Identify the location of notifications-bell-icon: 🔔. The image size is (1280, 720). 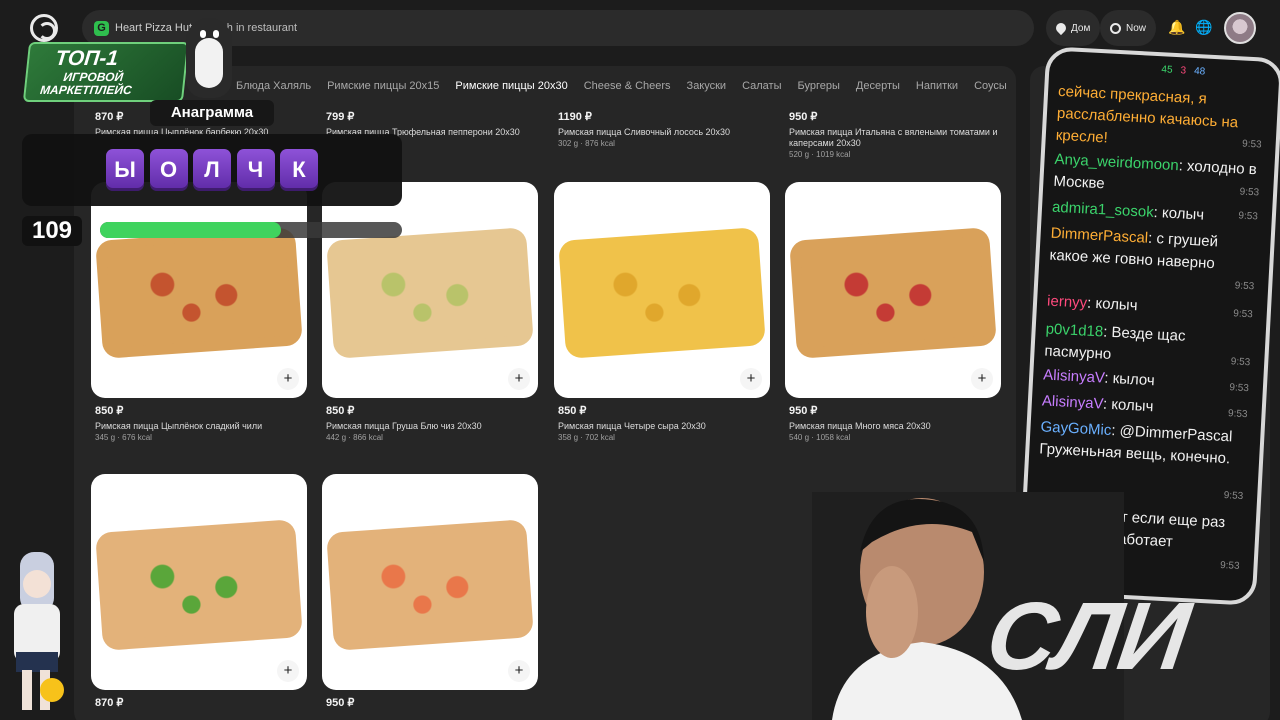
(1176, 27).